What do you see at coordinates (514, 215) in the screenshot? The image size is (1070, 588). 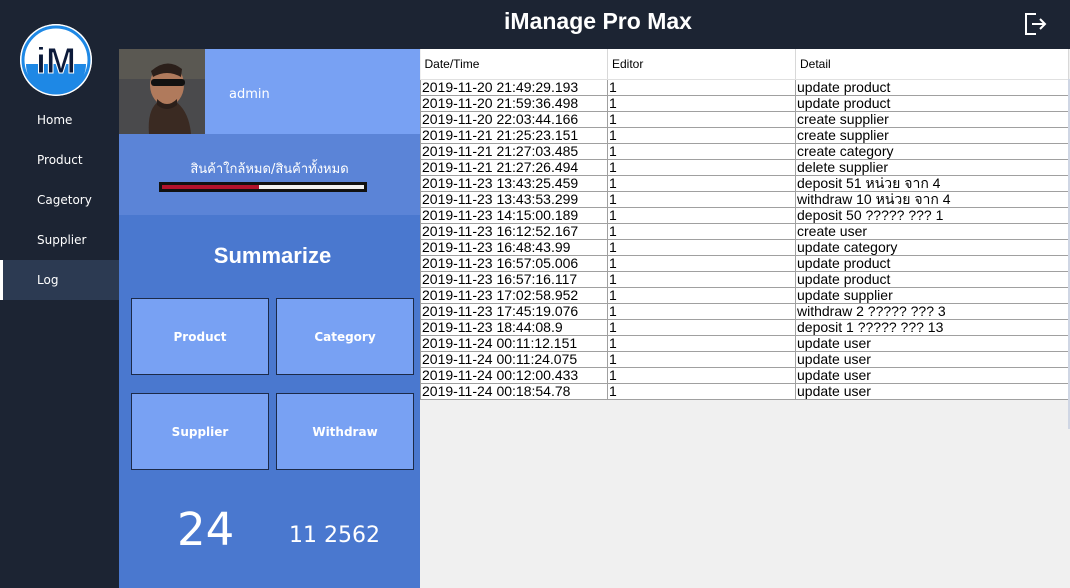 I see `cell-datetime: 2019-11-23 14:15:00.189` at bounding box center [514, 215].